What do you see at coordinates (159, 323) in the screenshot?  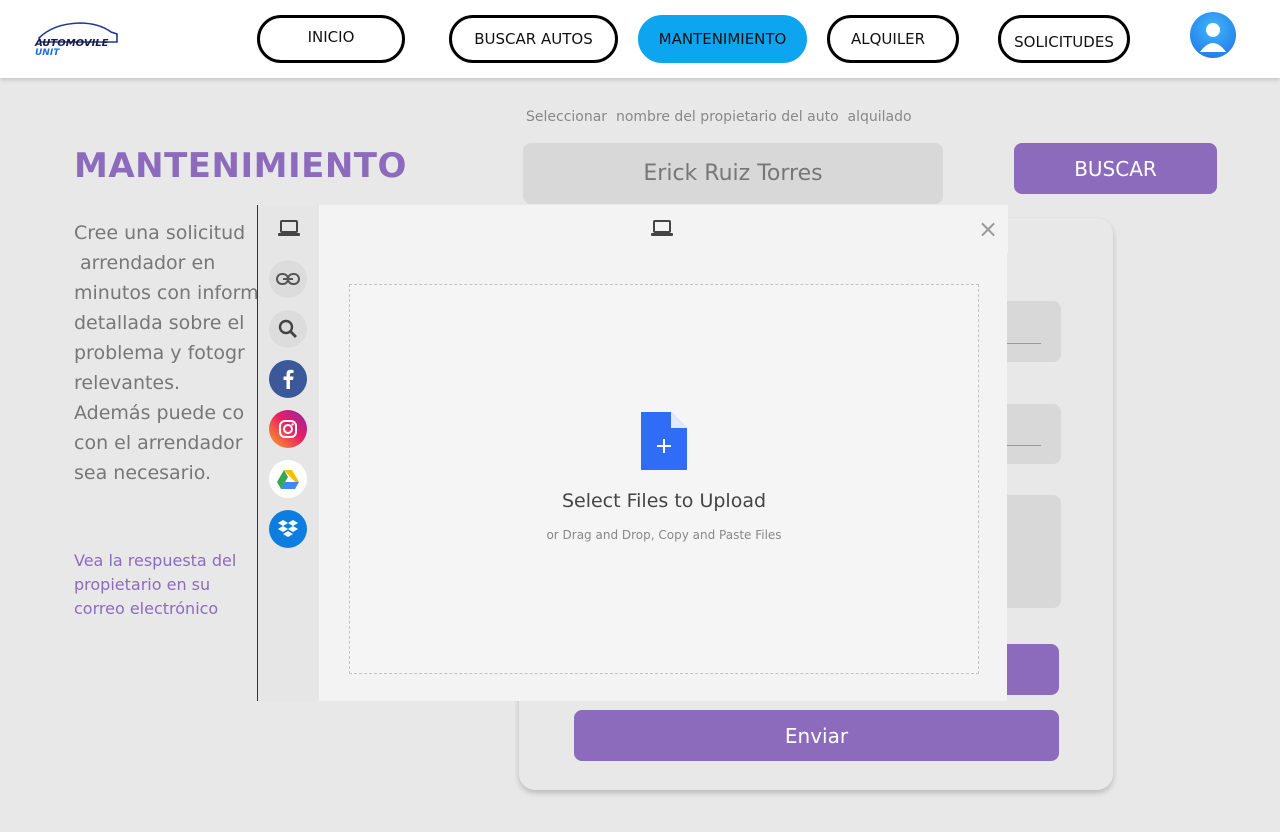 I see `intro-line: detallada sobre el` at bounding box center [159, 323].